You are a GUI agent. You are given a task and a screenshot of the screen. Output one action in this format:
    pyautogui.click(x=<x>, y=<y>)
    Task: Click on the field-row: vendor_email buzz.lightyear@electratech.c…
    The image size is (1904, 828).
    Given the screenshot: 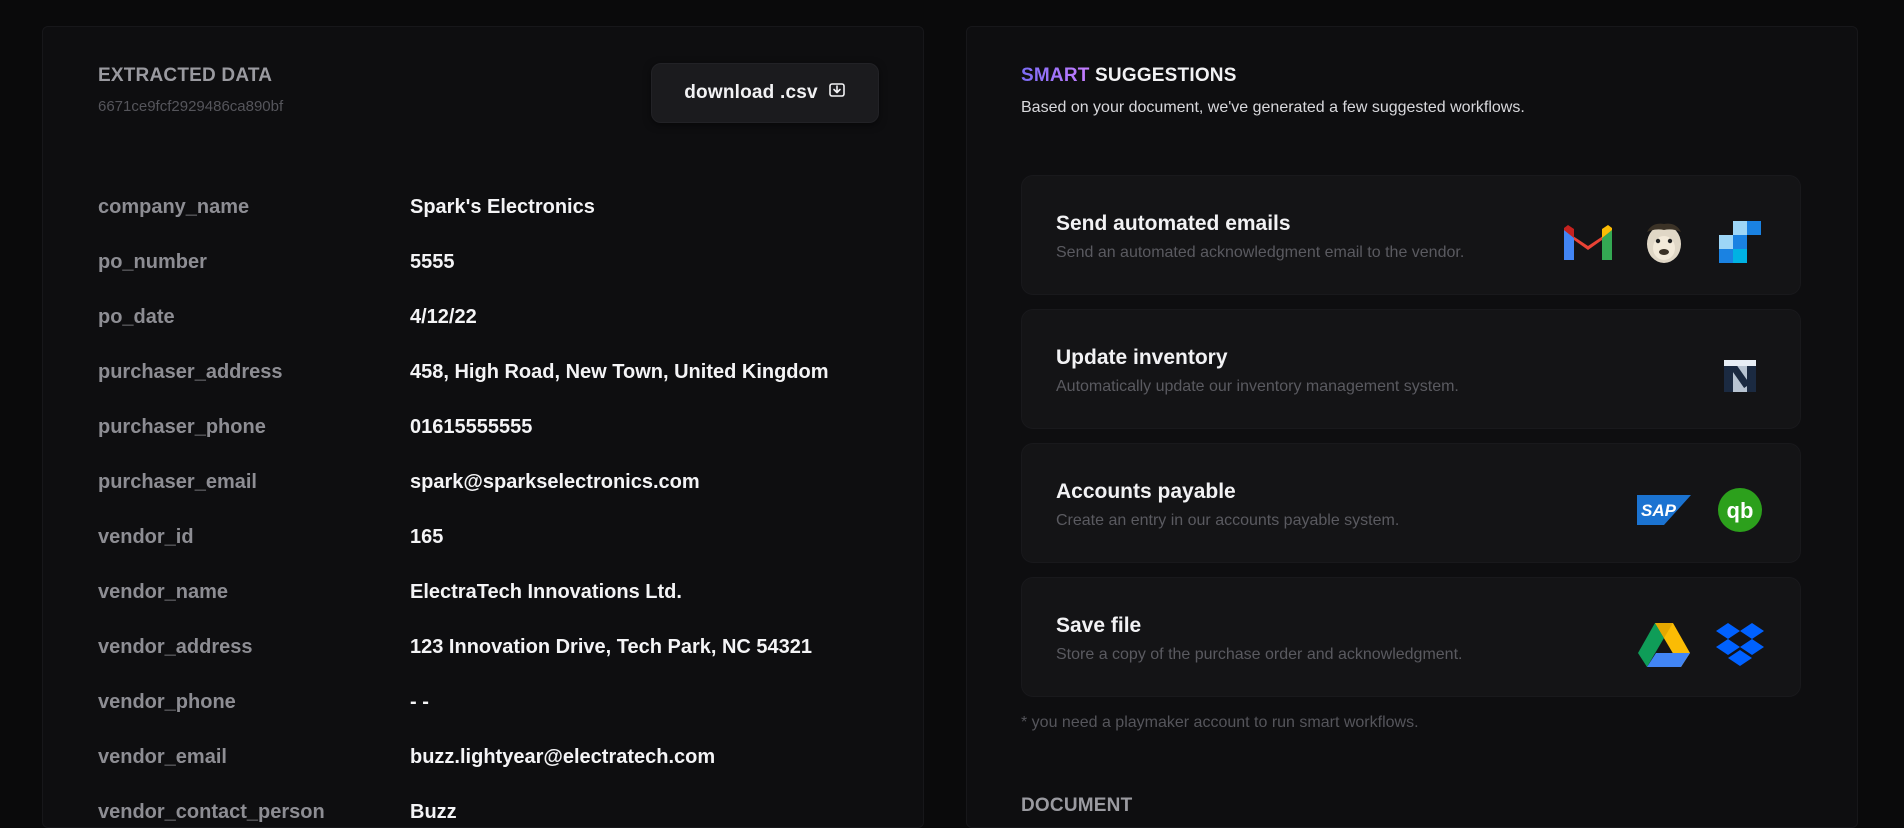 What is the action you would take?
    pyautogui.click(x=406, y=757)
    